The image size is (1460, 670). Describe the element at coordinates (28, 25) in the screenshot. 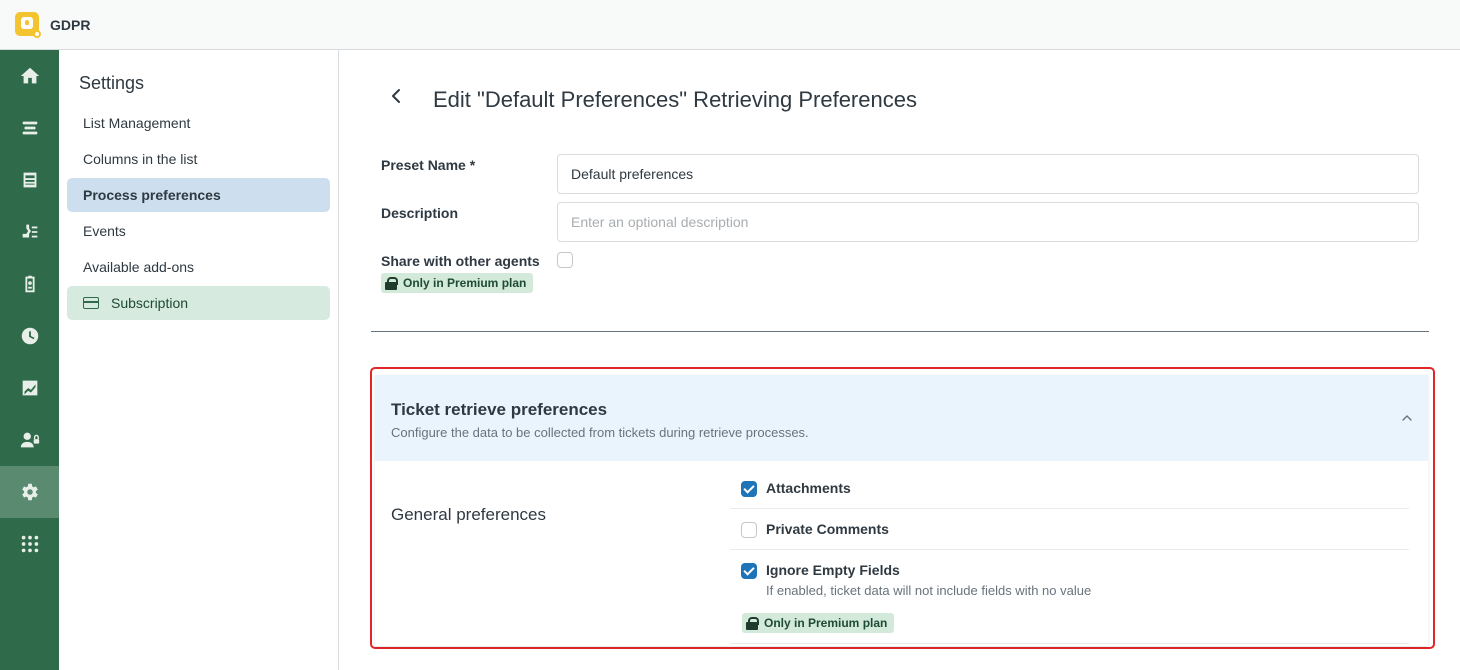

I see `gdpr-logo-icon` at that location.